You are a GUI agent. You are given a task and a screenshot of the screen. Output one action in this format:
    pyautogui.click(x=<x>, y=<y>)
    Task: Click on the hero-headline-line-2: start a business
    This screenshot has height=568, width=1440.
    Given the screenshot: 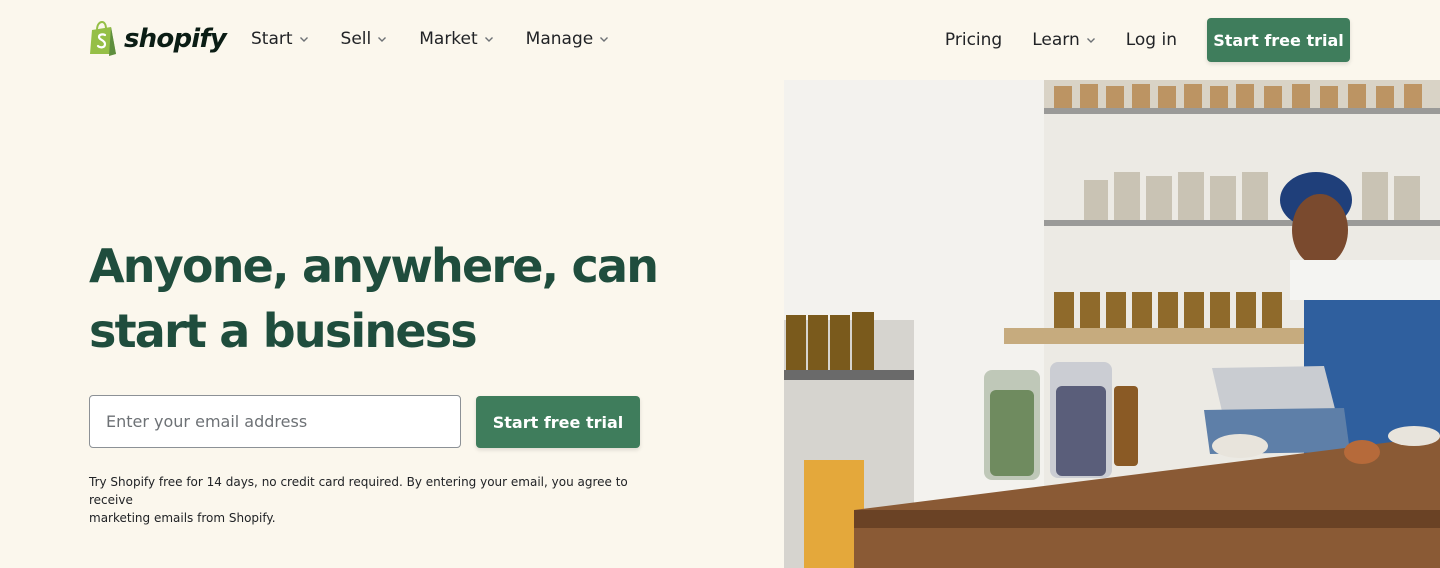 What is the action you would take?
    pyautogui.click(x=283, y=331)
    